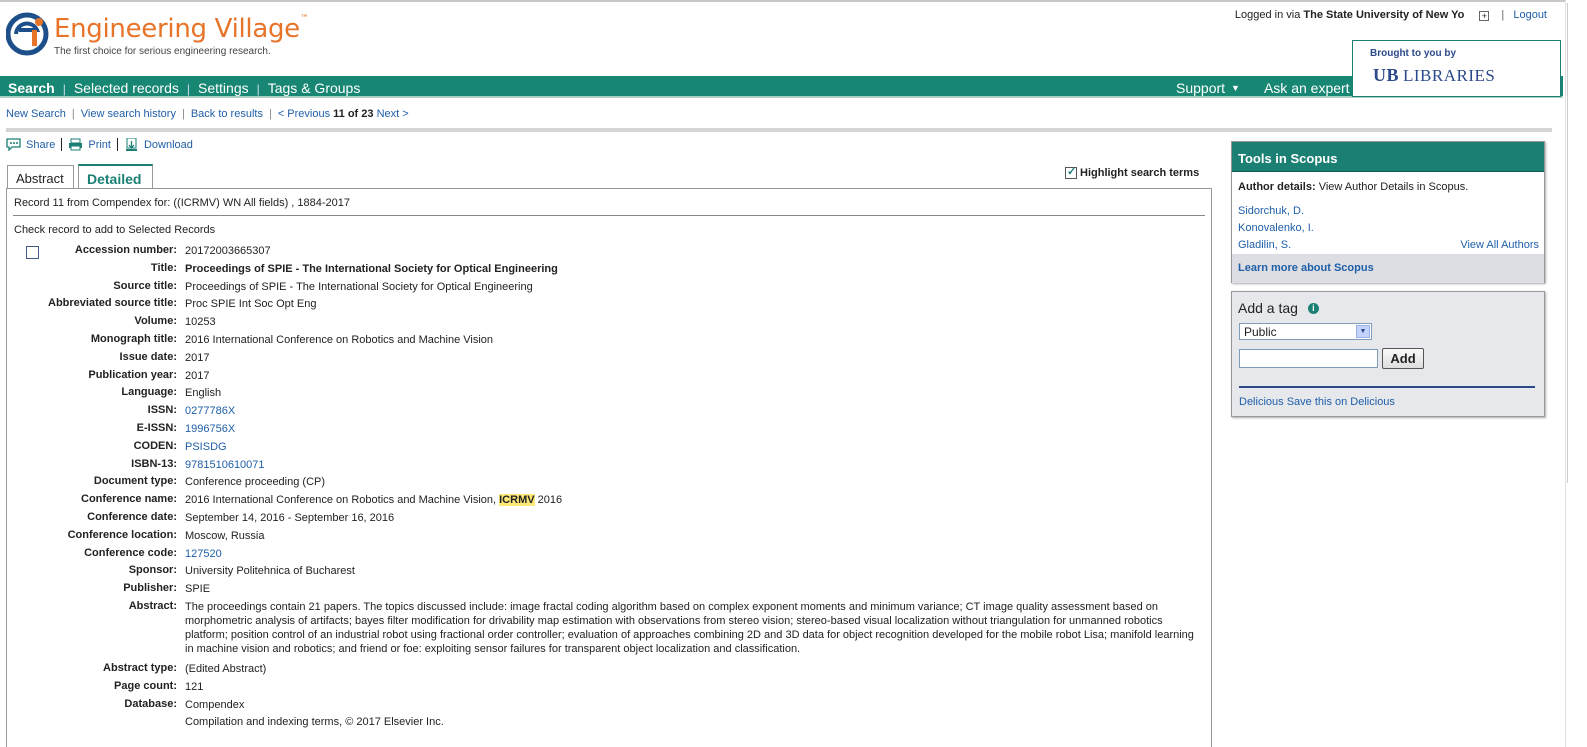  I want to click on print-link: Print, so click(99, 145).